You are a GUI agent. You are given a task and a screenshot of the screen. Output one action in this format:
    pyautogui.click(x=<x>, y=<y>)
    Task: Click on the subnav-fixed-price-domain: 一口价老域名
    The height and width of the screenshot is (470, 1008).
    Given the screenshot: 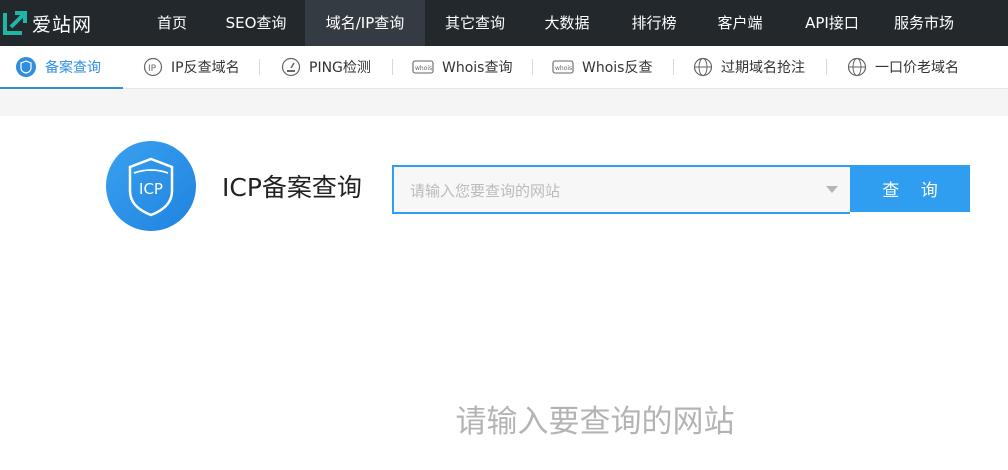 What is the action you would take?
    pyautogui.click(x=903, y=67)
    